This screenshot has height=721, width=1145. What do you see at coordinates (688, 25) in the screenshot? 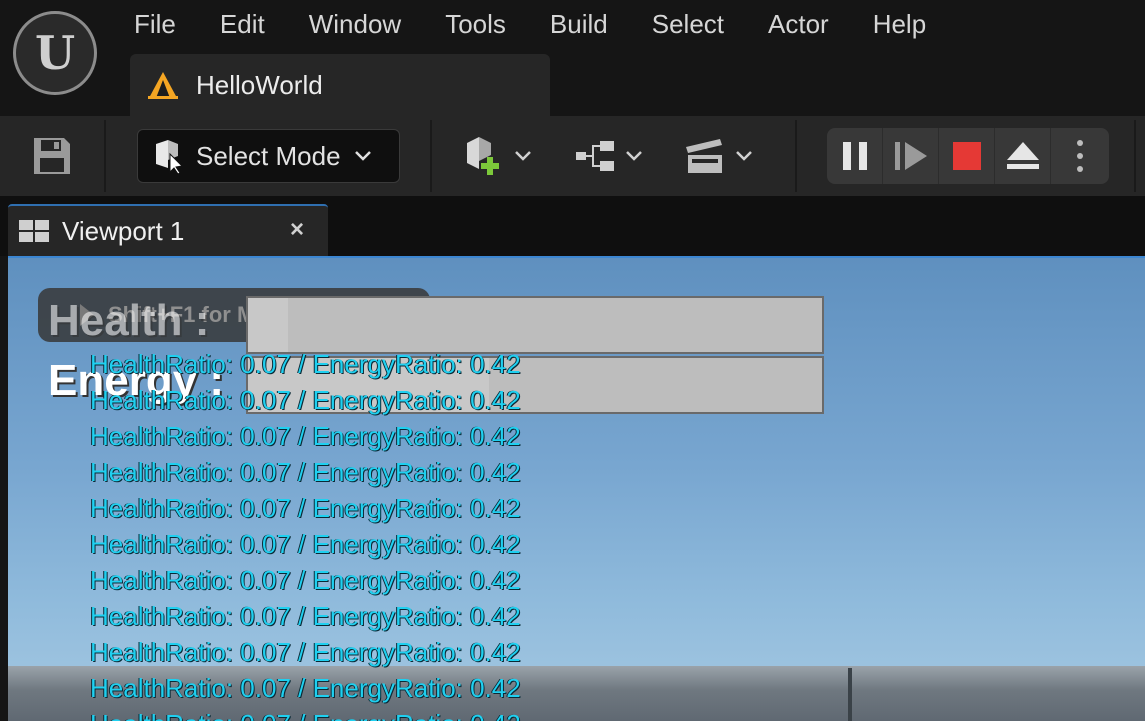
I see `menu-select: Select` at bounding box center [688, 25].